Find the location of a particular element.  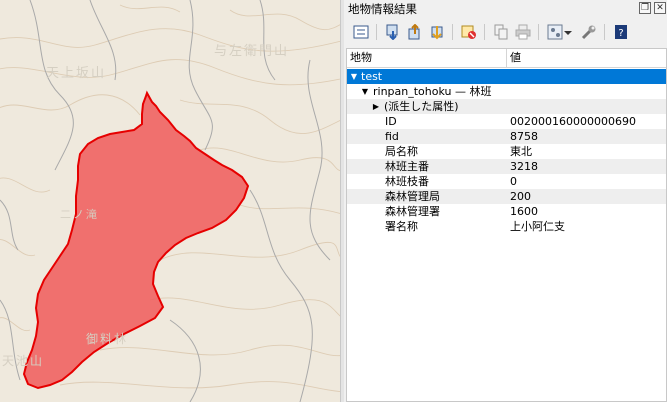

attribute-row: 署名称 上小阿仁支 is located at coordinates (506, 226).